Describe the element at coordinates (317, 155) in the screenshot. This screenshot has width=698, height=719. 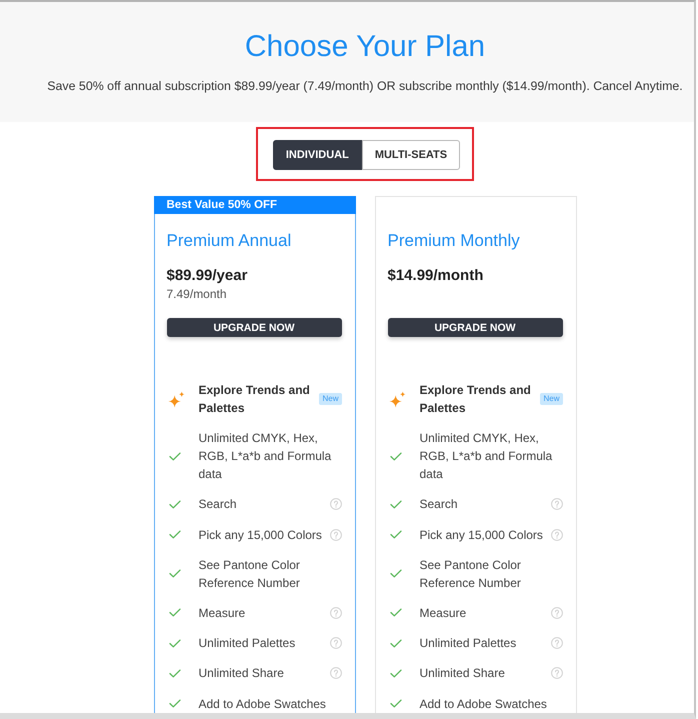
I see `plan-type-tab: INDIVIDUAL` at that location.